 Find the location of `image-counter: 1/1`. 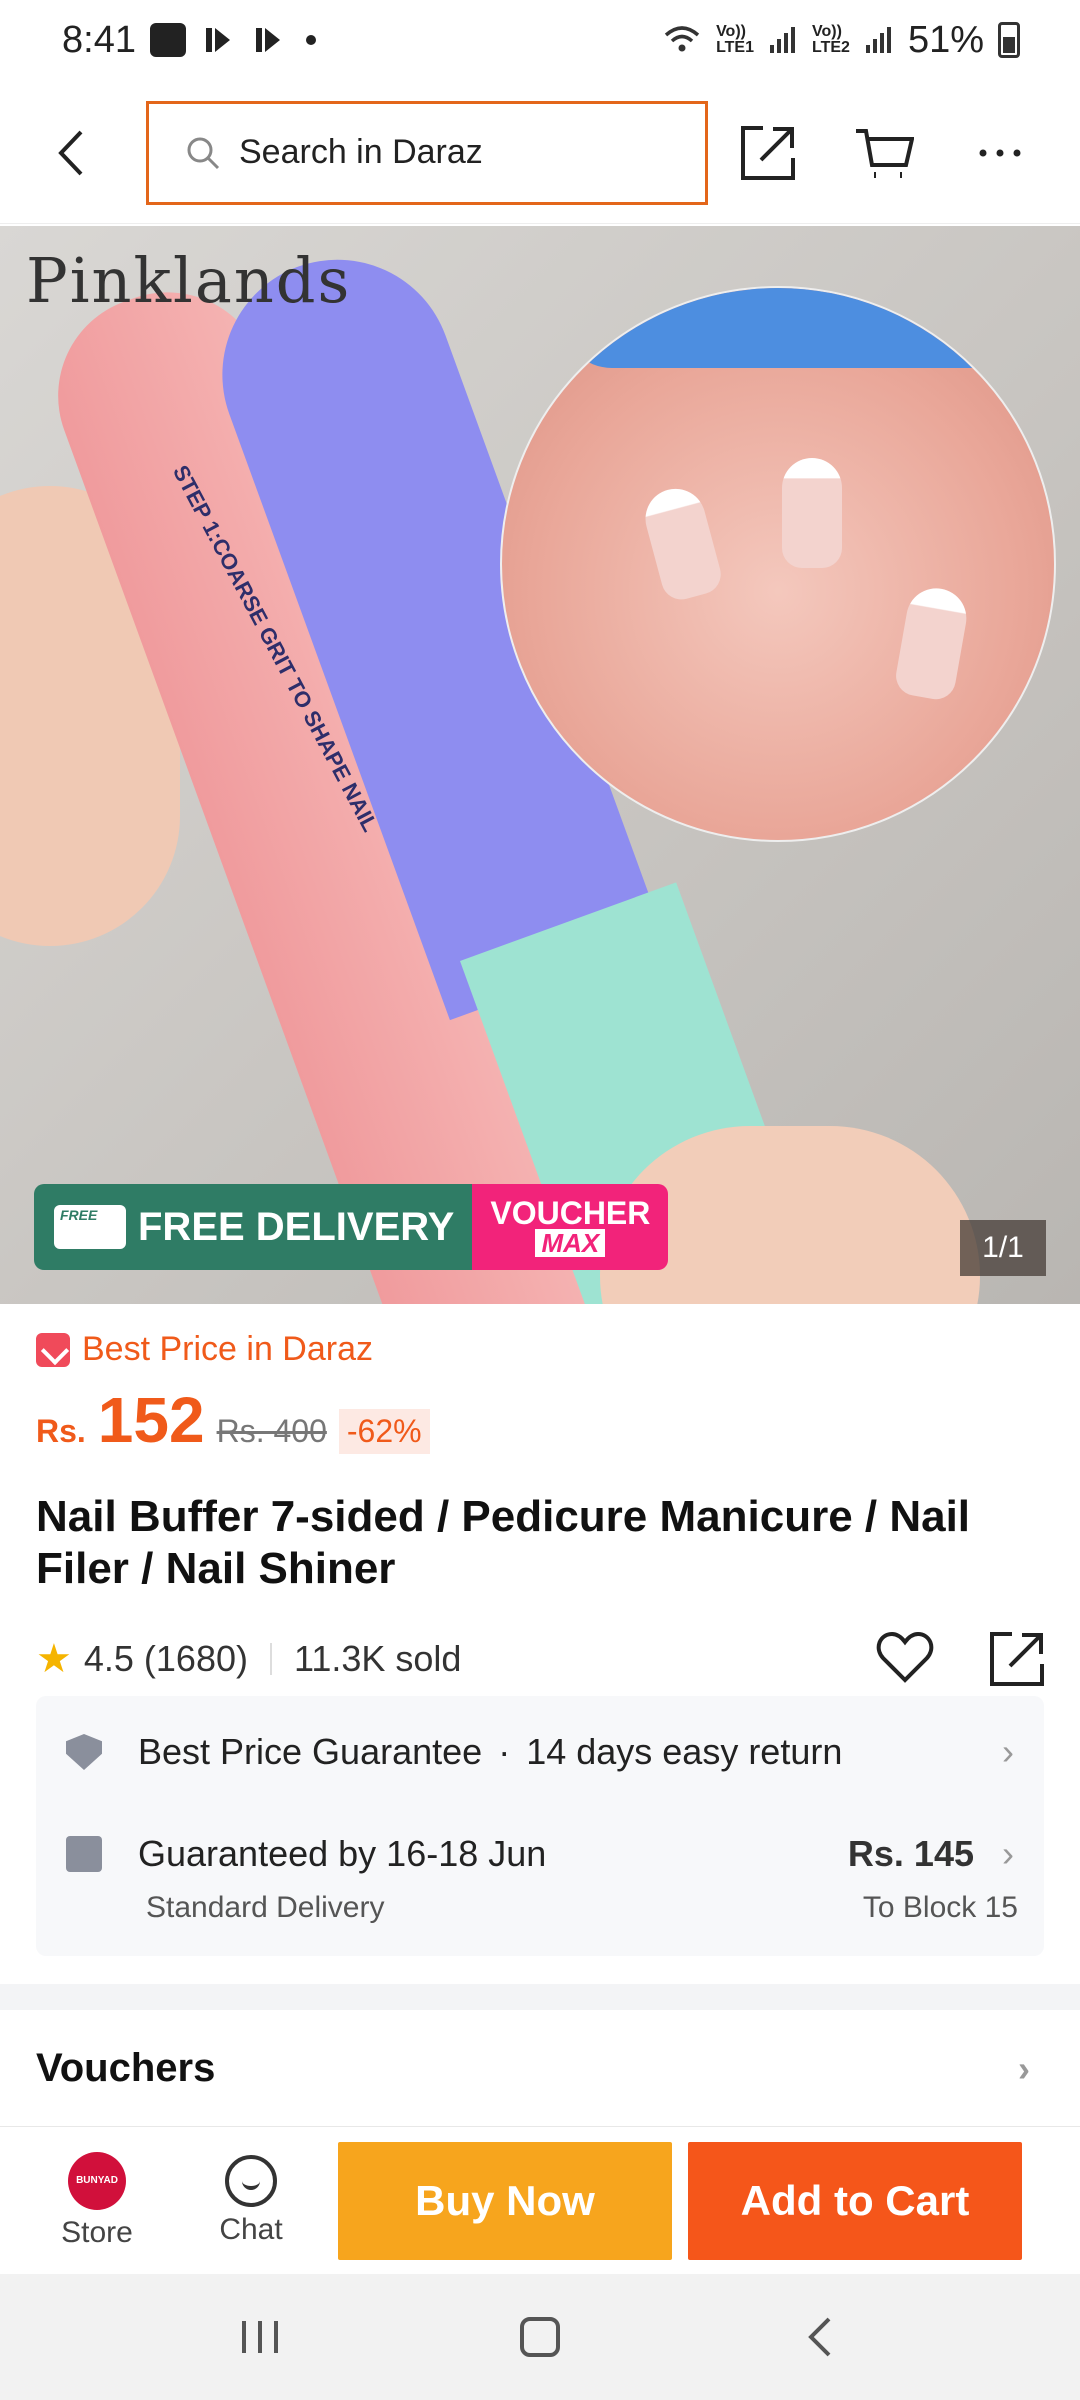

image-counter: 1/1 is located at coordinates (1003, 1248).